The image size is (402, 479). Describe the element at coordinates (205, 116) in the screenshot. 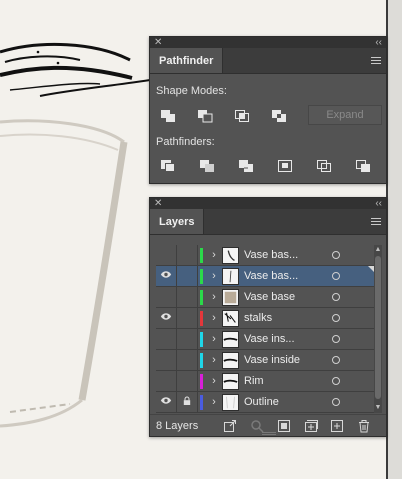

I see `minus-front-icon` at that location.